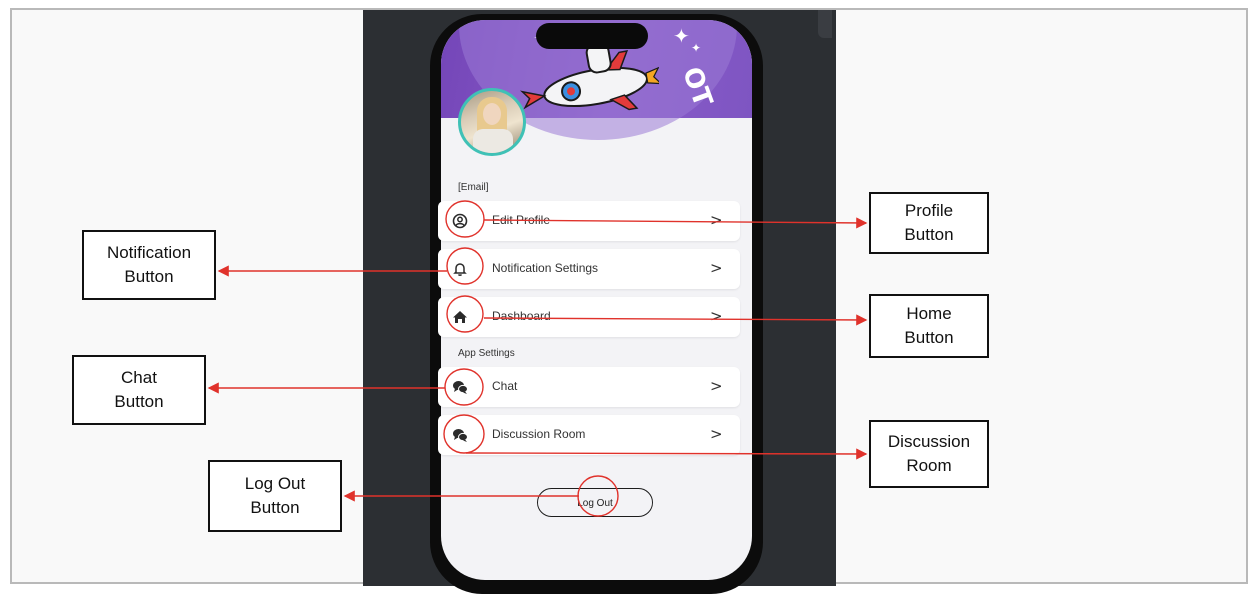  What do you see at coordinates (486, 353) in the screenshot?
I see `app-settings-label: App Settings` at bounding box center [486, 353].